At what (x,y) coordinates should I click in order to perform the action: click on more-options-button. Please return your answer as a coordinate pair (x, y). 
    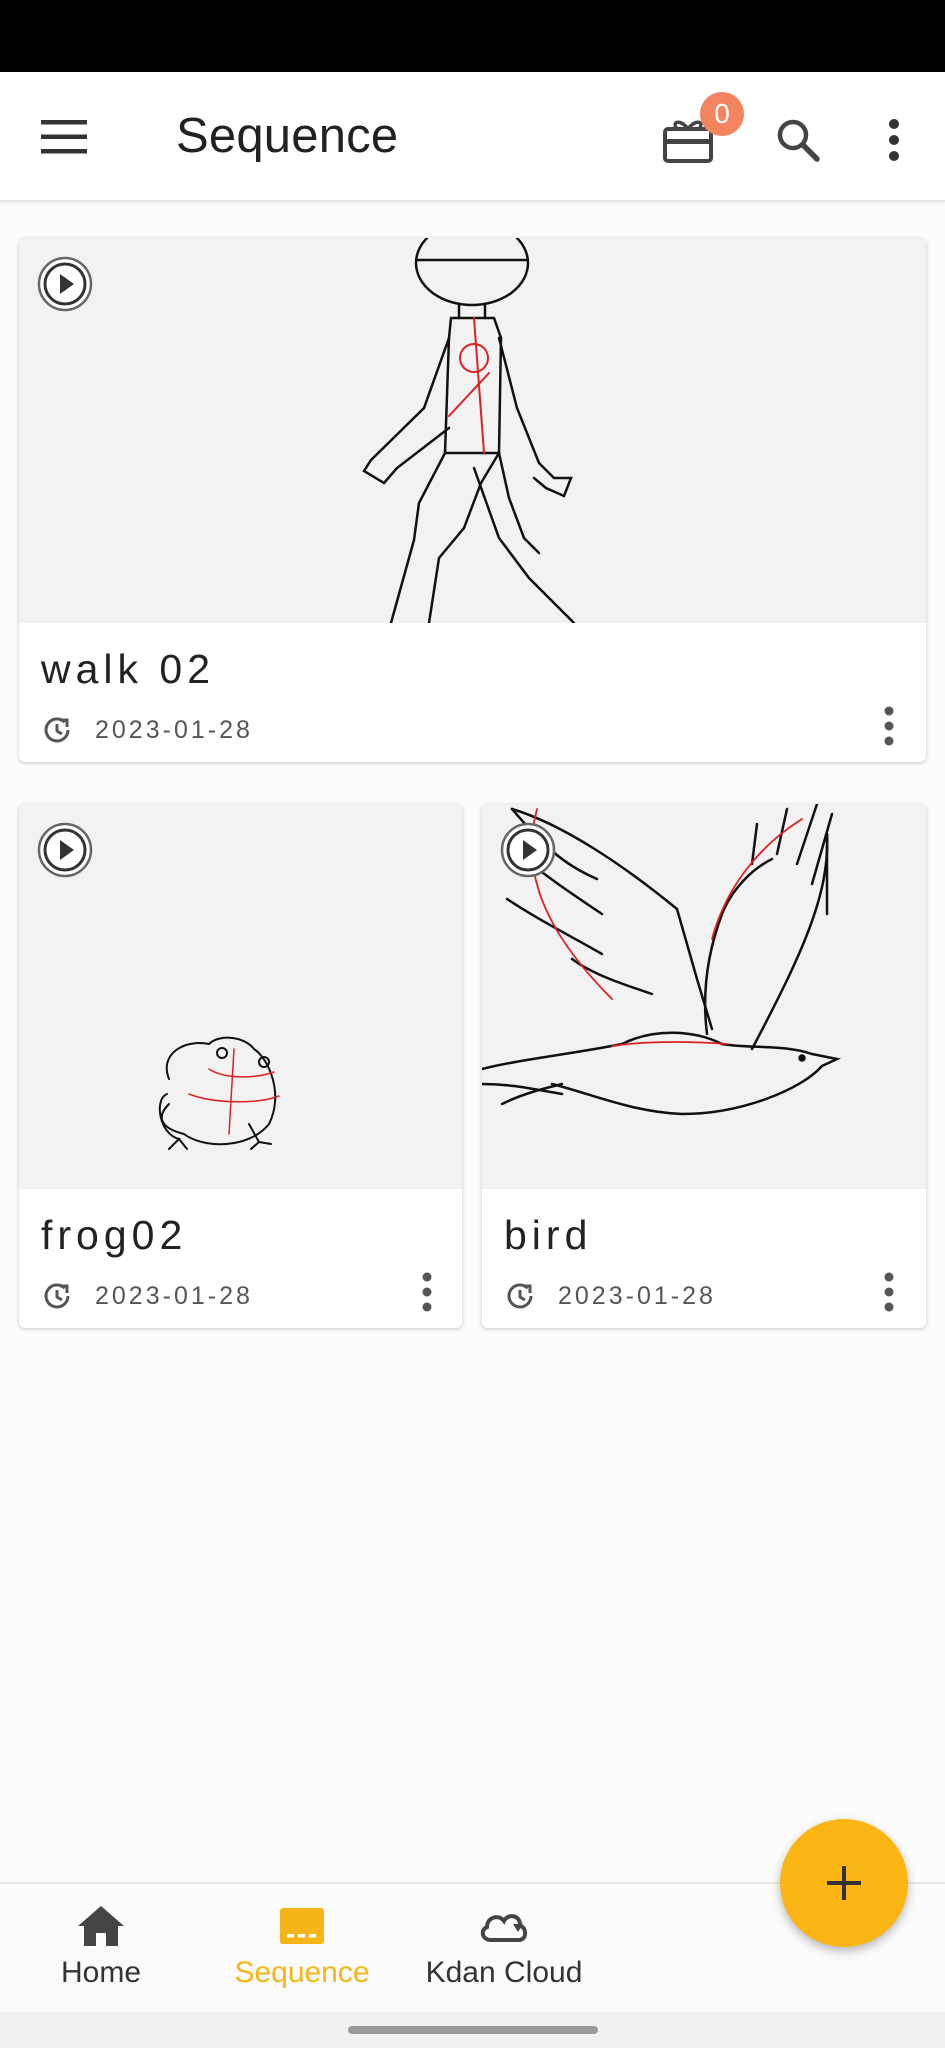
    Looking at the image, I should click on (894, 140).